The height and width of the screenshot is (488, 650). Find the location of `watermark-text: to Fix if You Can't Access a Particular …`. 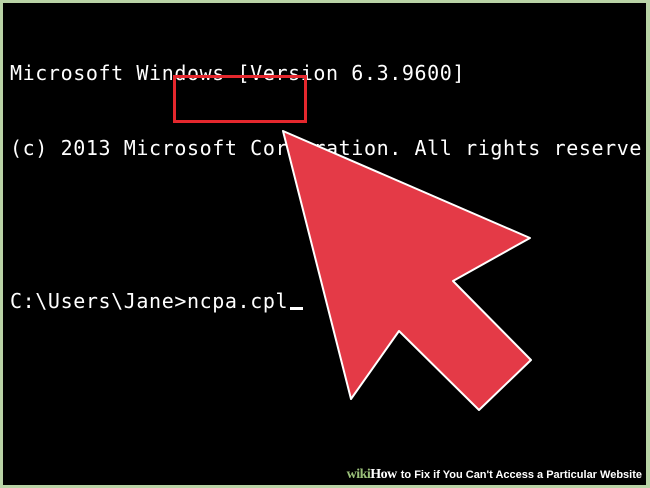

watermark-text: to Fix if You Can't Access a Particular … is located at coordinates (521, 475).